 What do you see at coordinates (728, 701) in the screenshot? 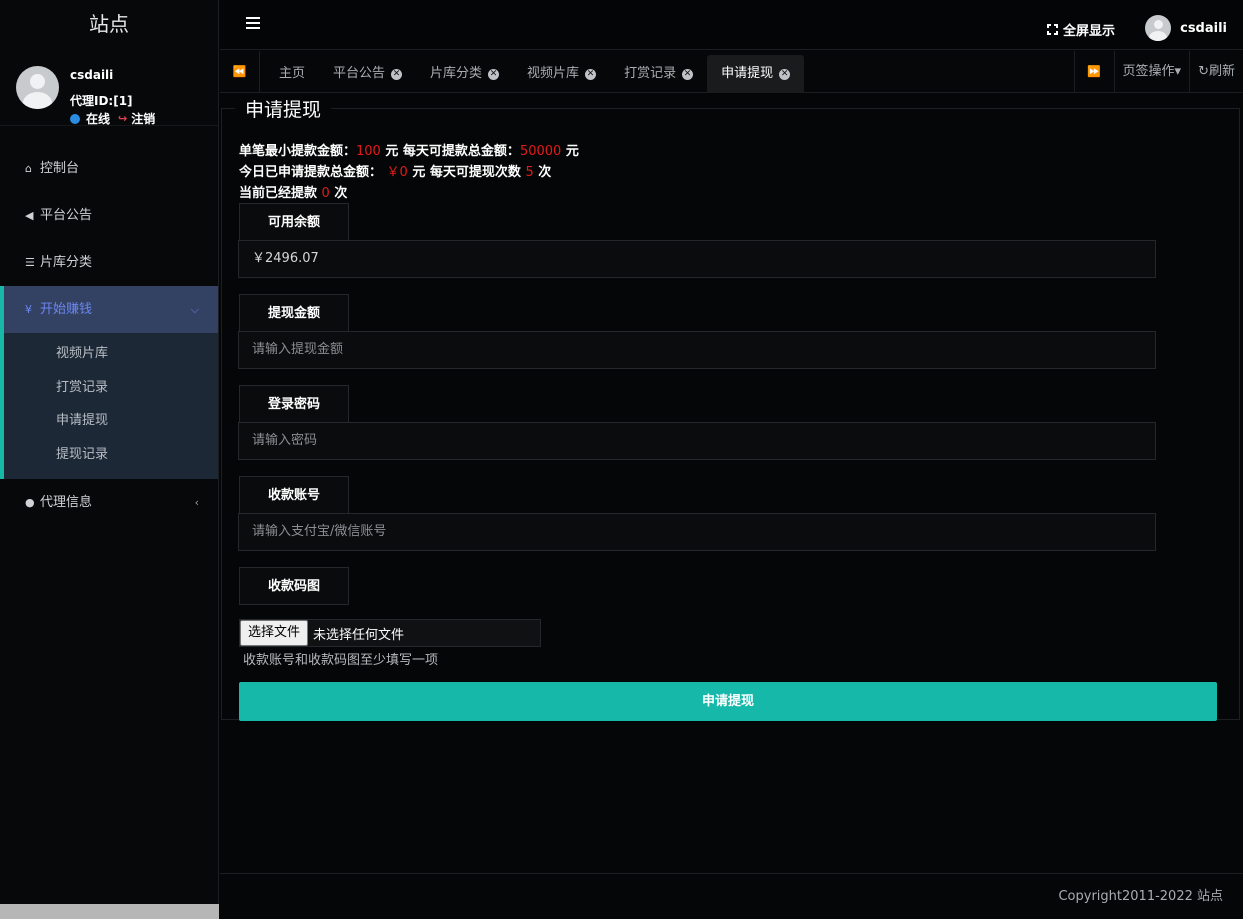
I see `submit-withdraw-button: 申请提现` at bounding box center [728, 701].